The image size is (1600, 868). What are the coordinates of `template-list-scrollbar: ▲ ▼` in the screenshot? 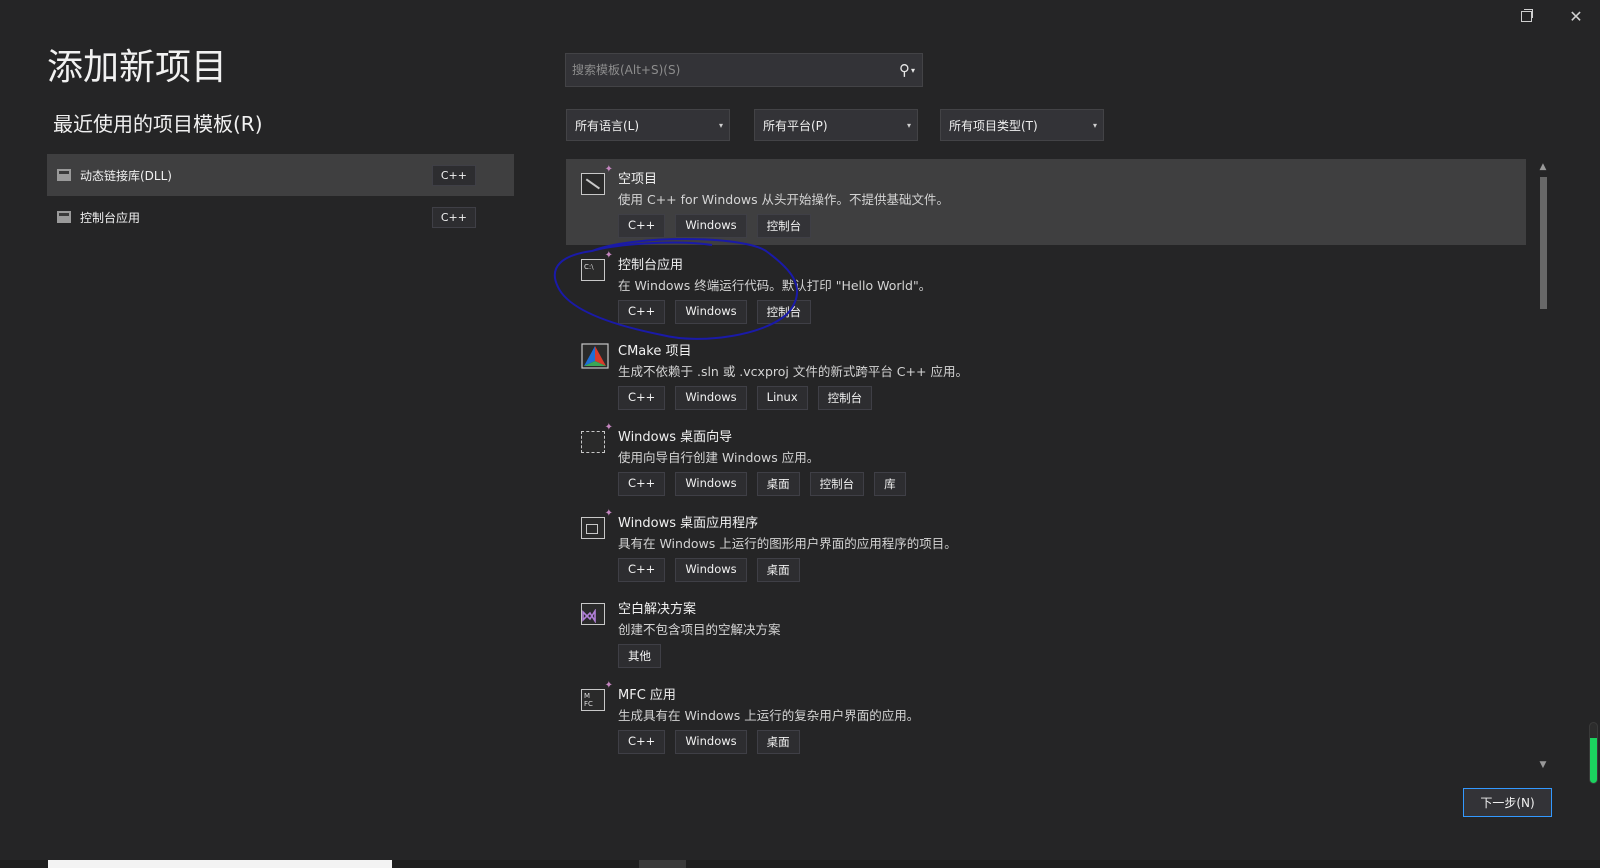 It's located at (1543, 466).